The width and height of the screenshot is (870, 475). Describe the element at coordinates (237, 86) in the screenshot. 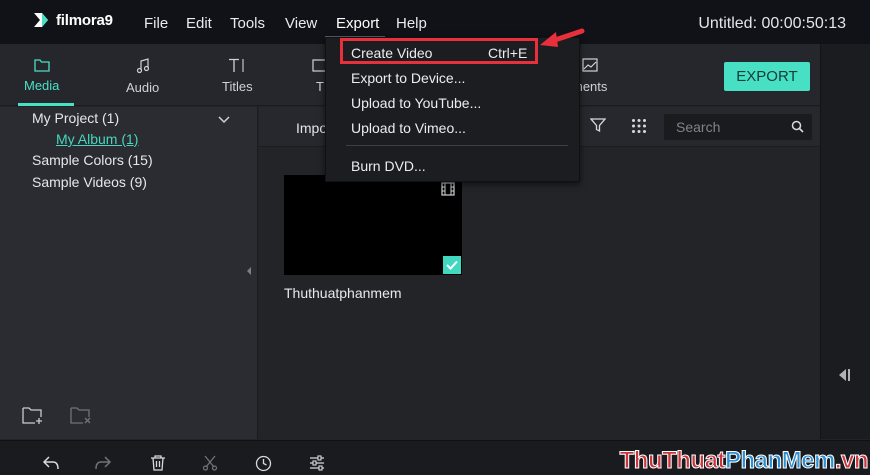

I see `tab-titles-label: Titles` at that location.